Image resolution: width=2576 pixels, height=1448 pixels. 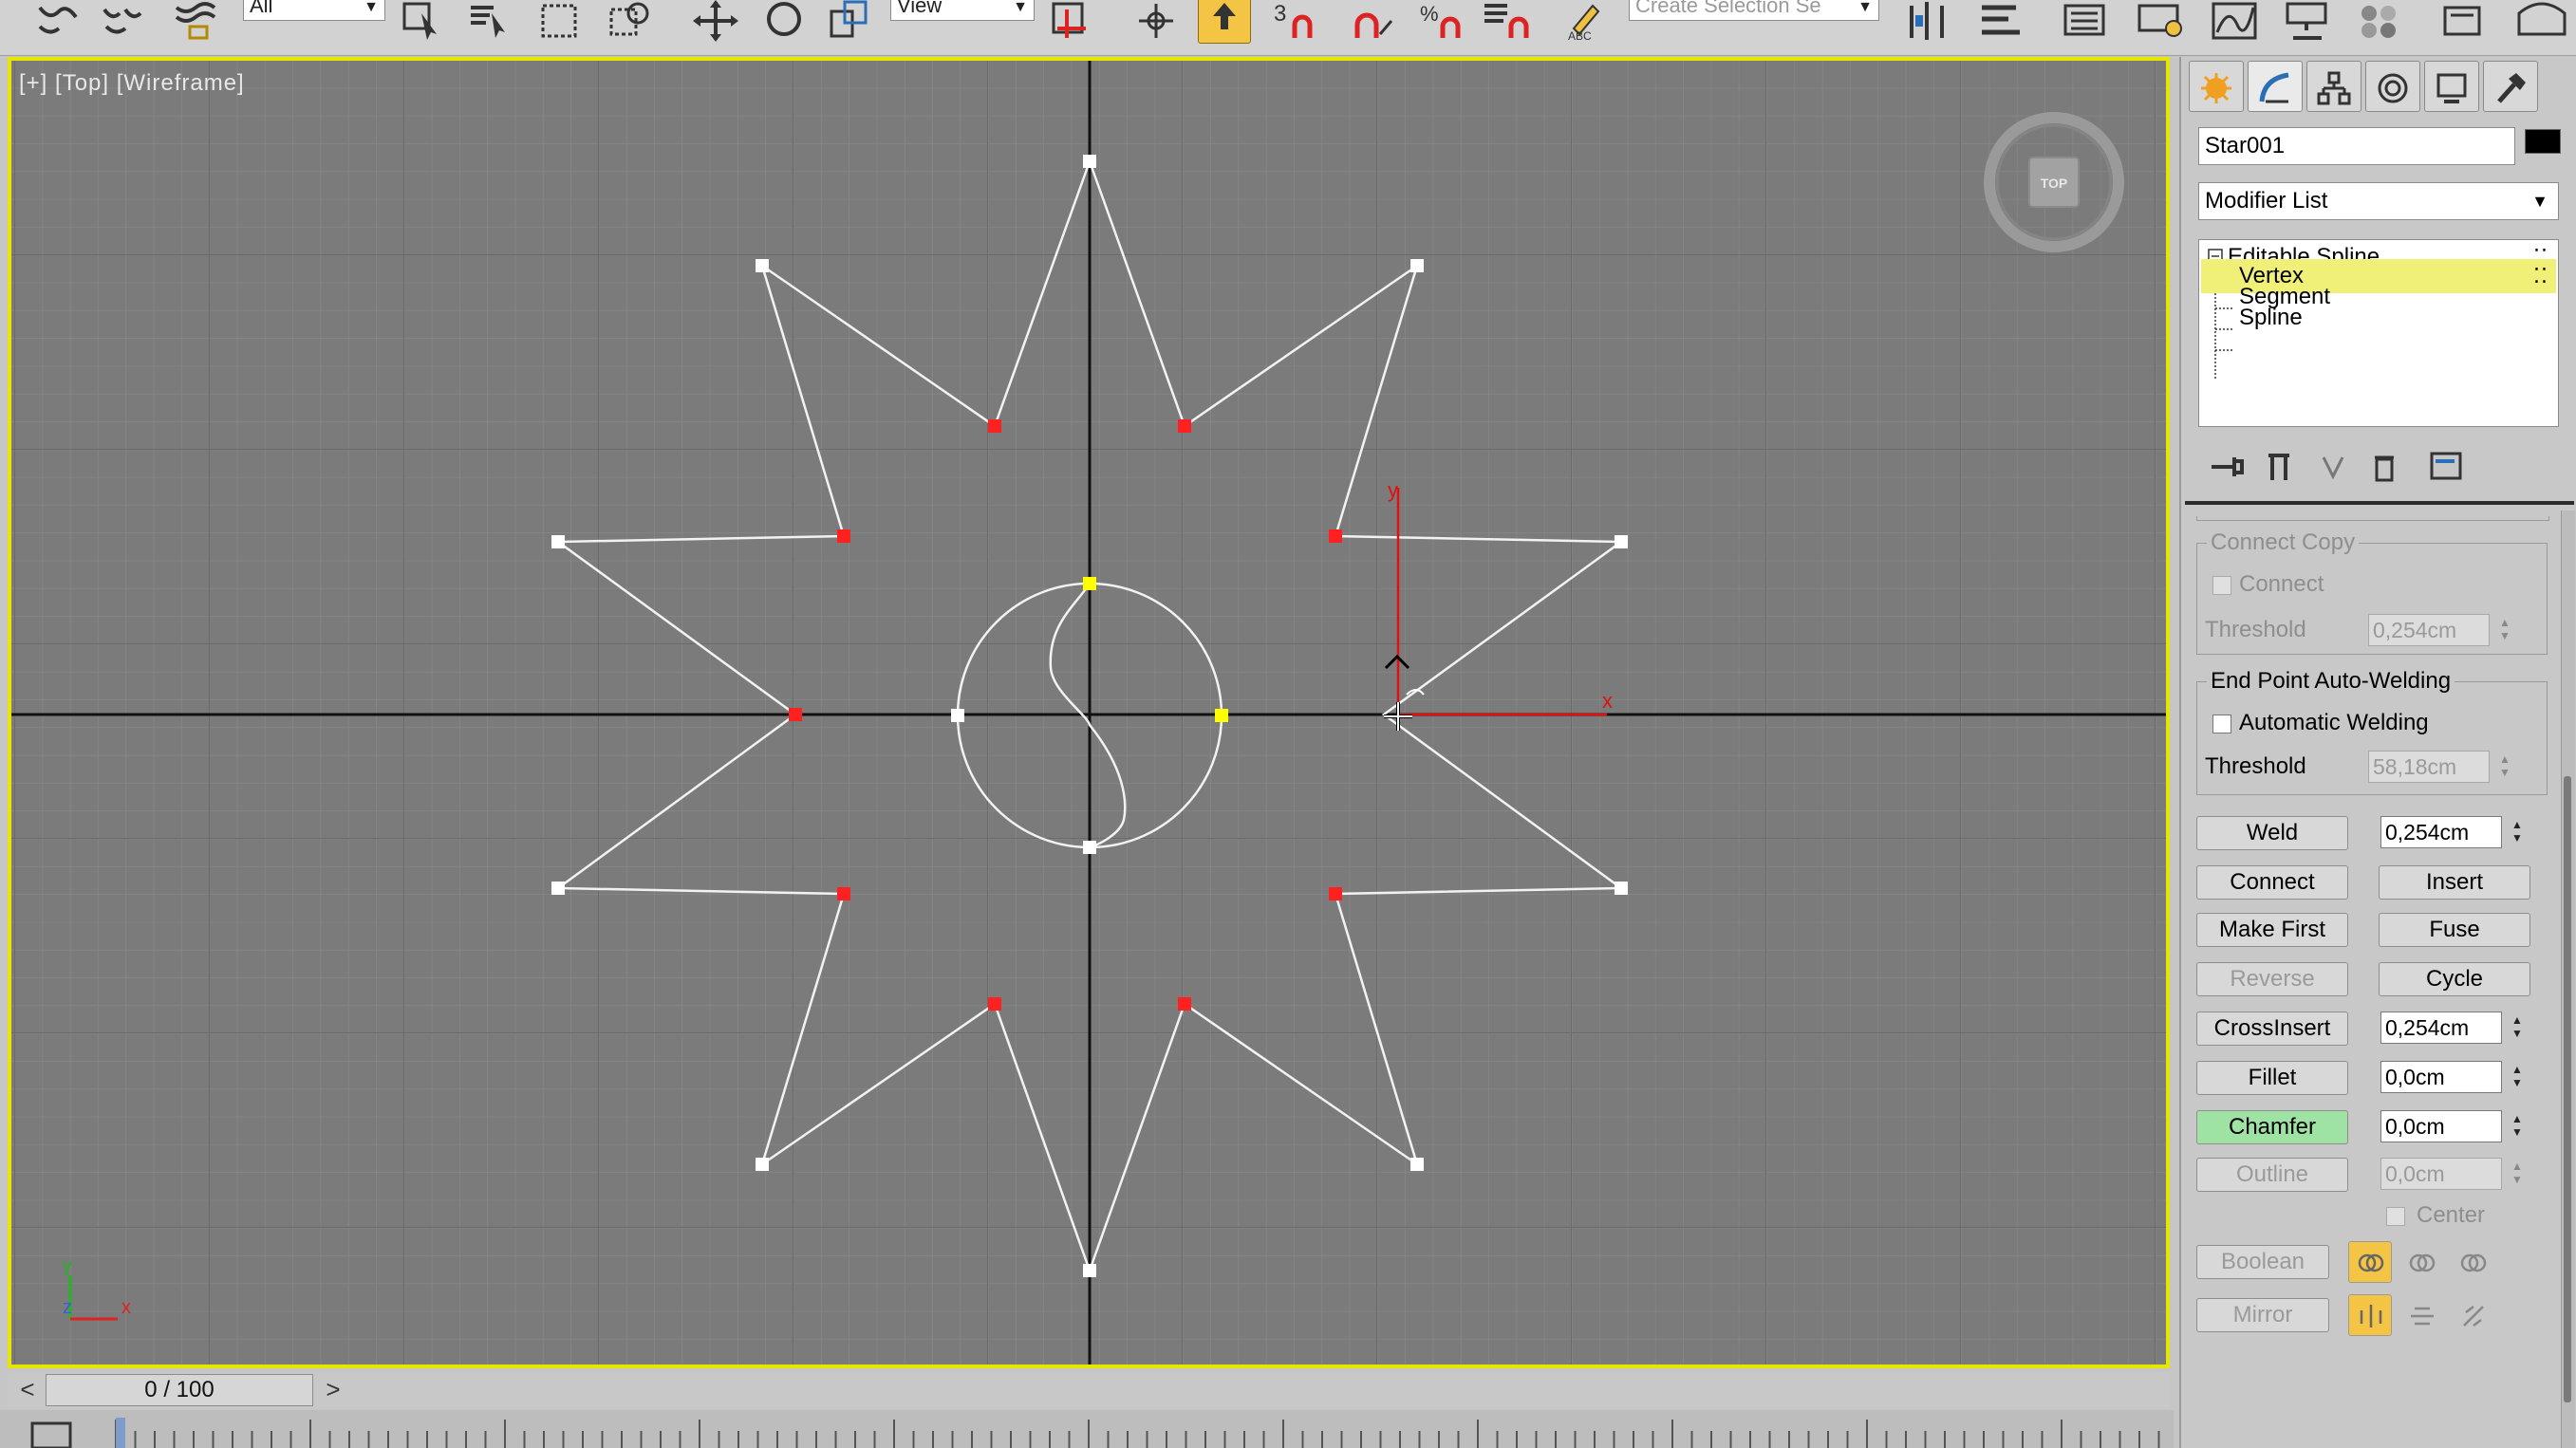 I want to click on pin-stack-icon, so click(x=2227, y=467).